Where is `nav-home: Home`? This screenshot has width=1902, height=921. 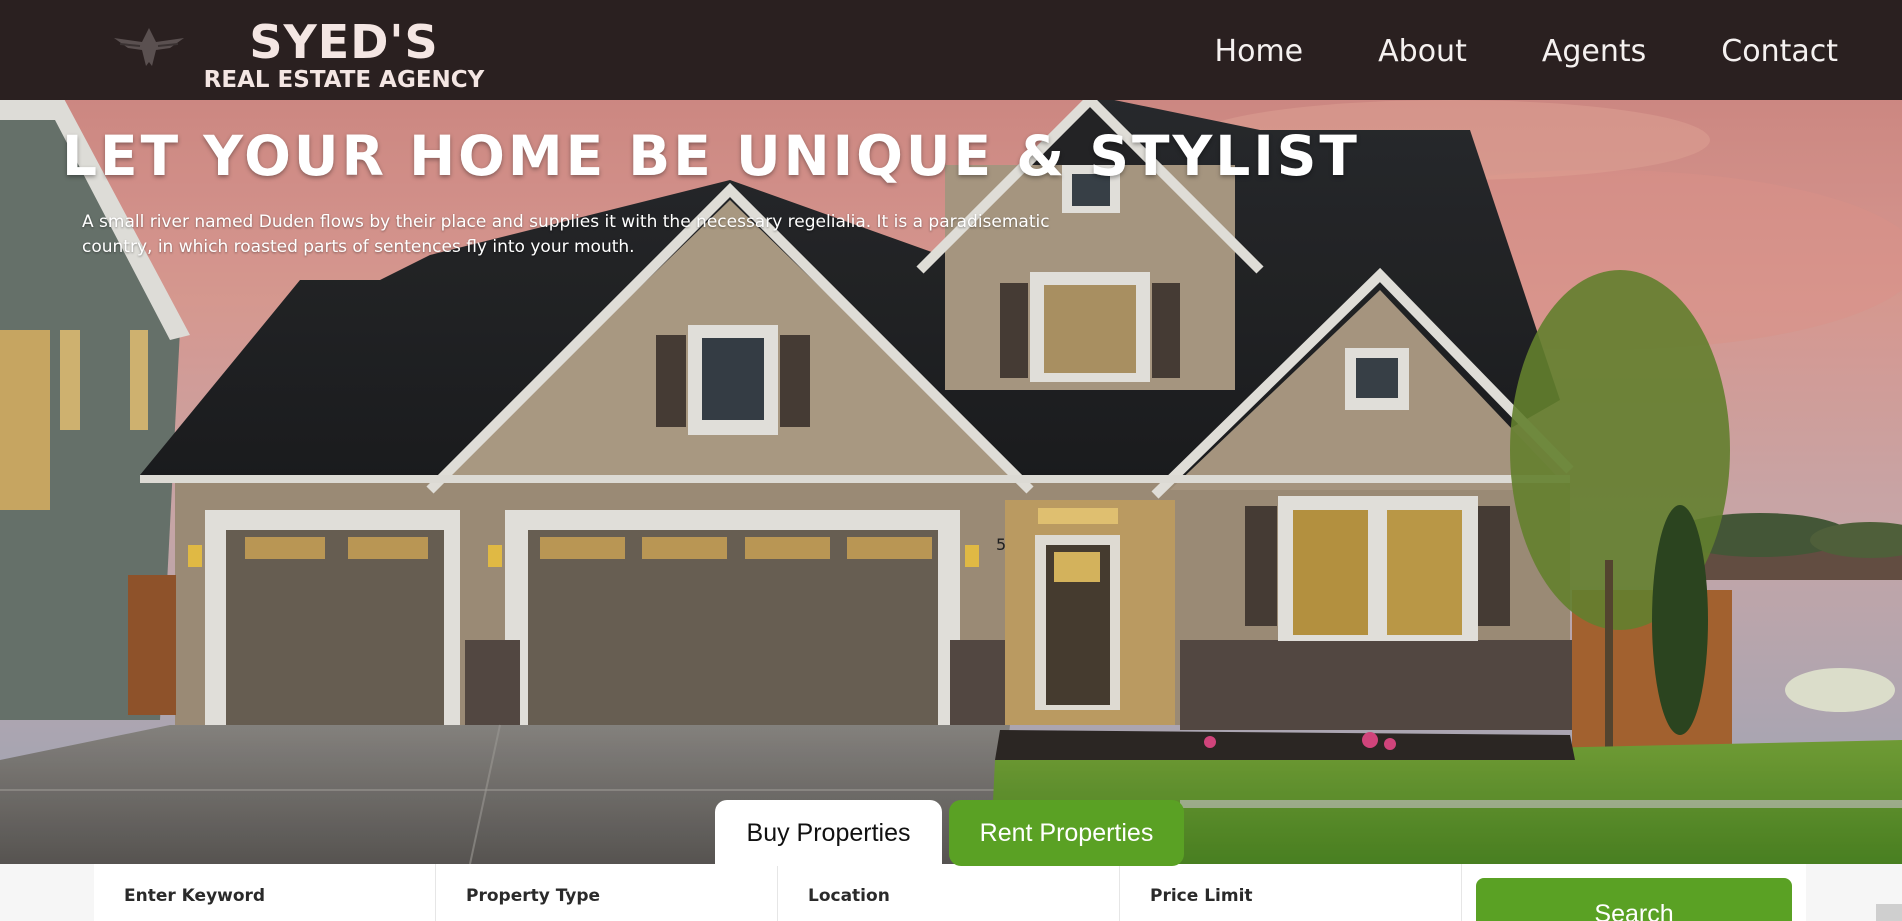
nav-home: Home is located at coordinates (1259, 52).